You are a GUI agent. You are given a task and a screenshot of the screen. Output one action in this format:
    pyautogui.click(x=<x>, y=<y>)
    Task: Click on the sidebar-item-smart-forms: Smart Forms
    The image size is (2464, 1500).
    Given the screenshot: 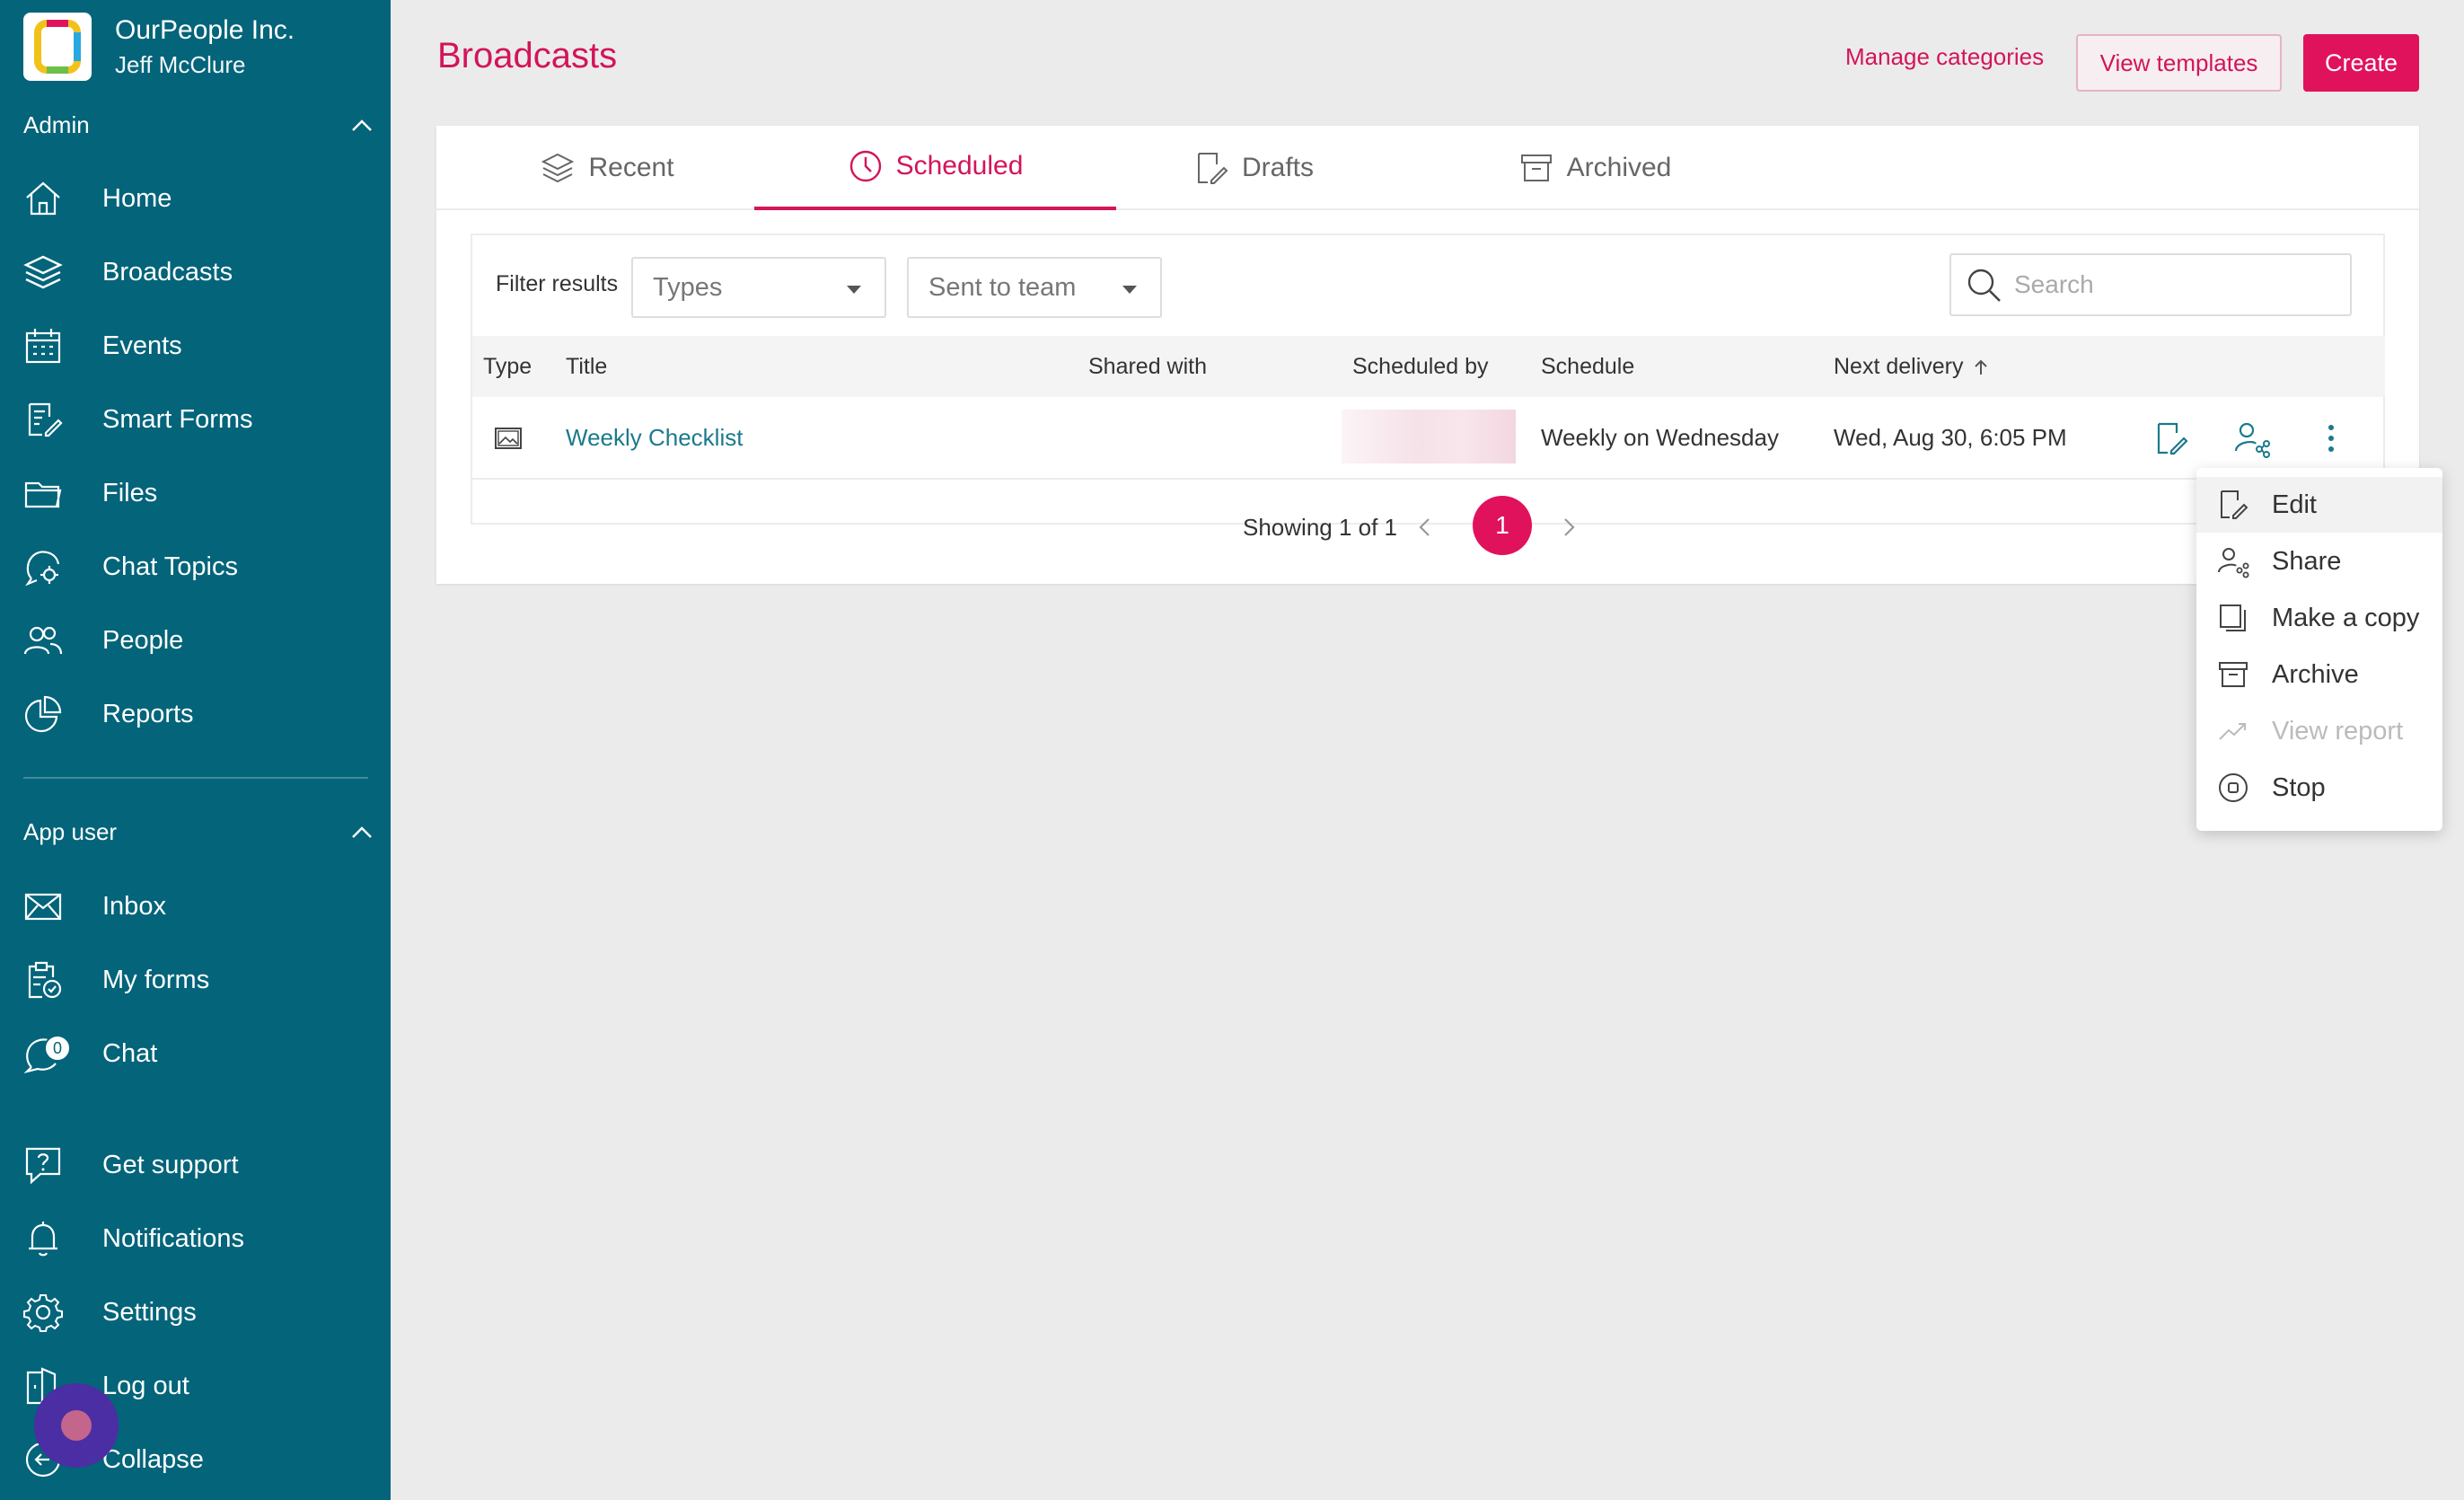 What is the action you would take?
    pyautogui.click(x=137, y=419)
    